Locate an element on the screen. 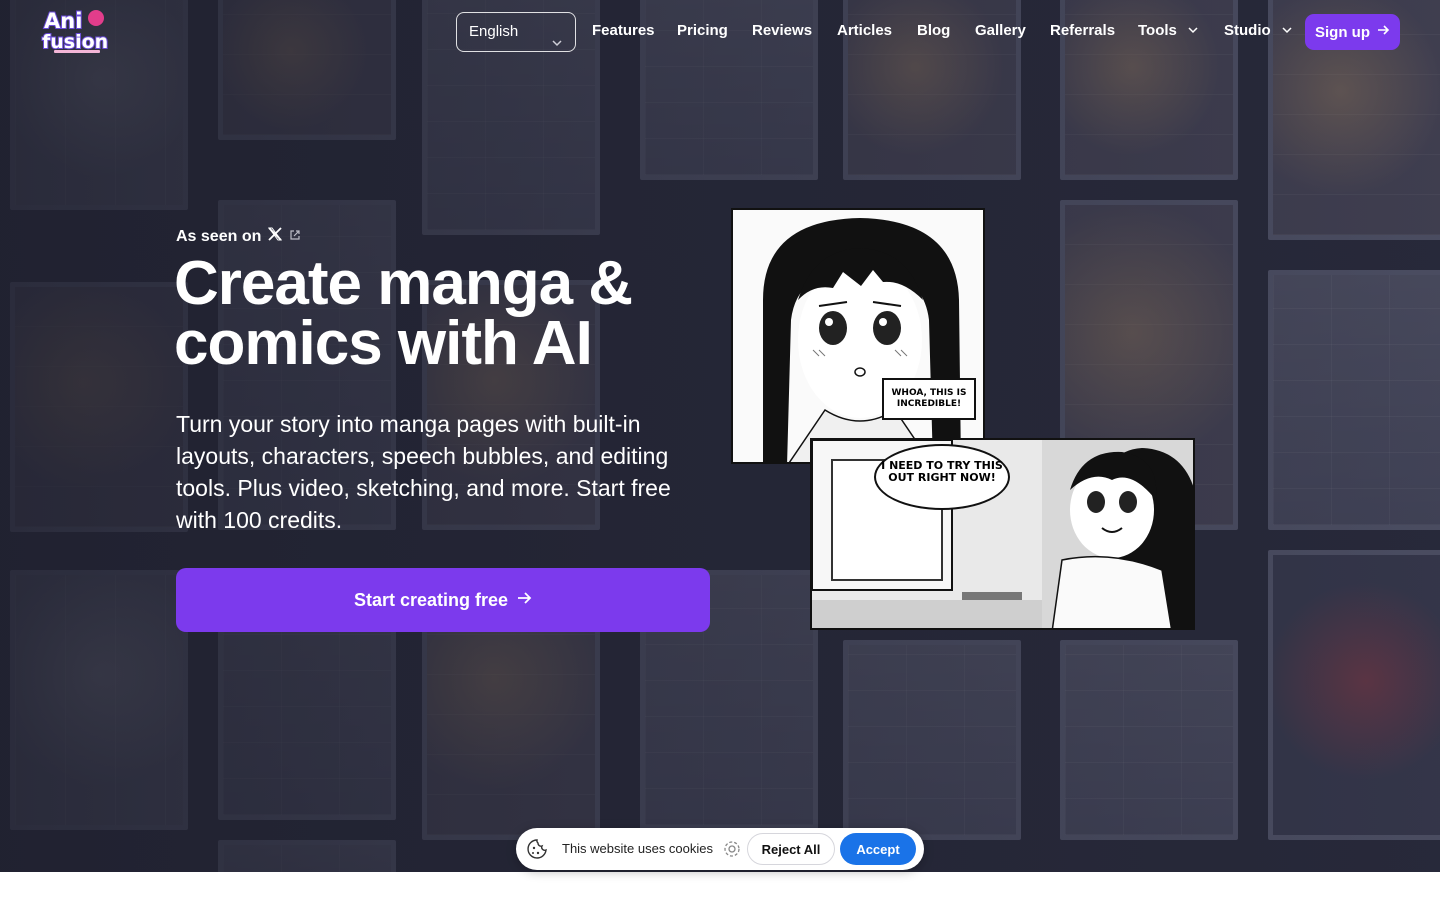  nav-link-articles: Articles is located at coordinates (864, 30).